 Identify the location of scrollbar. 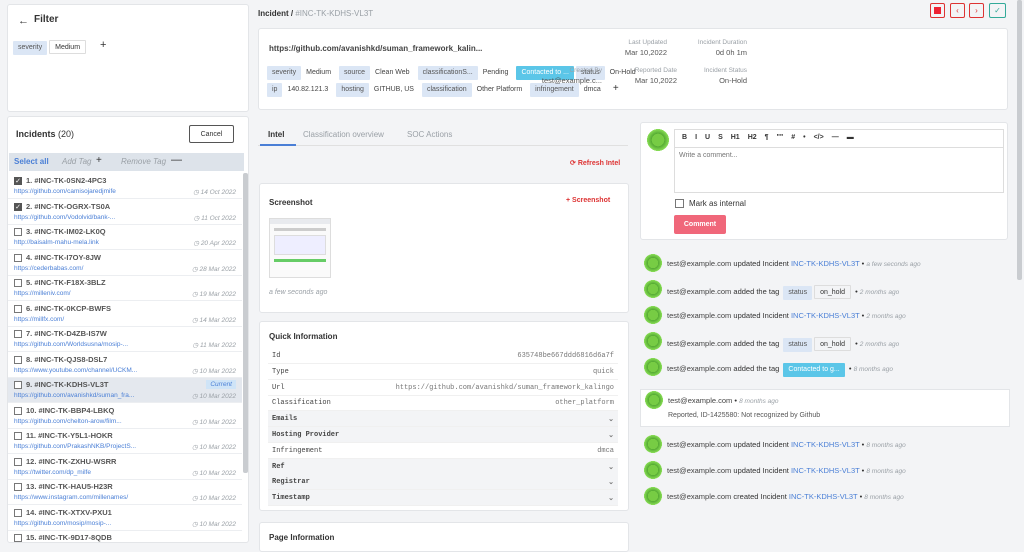
(245, 323).